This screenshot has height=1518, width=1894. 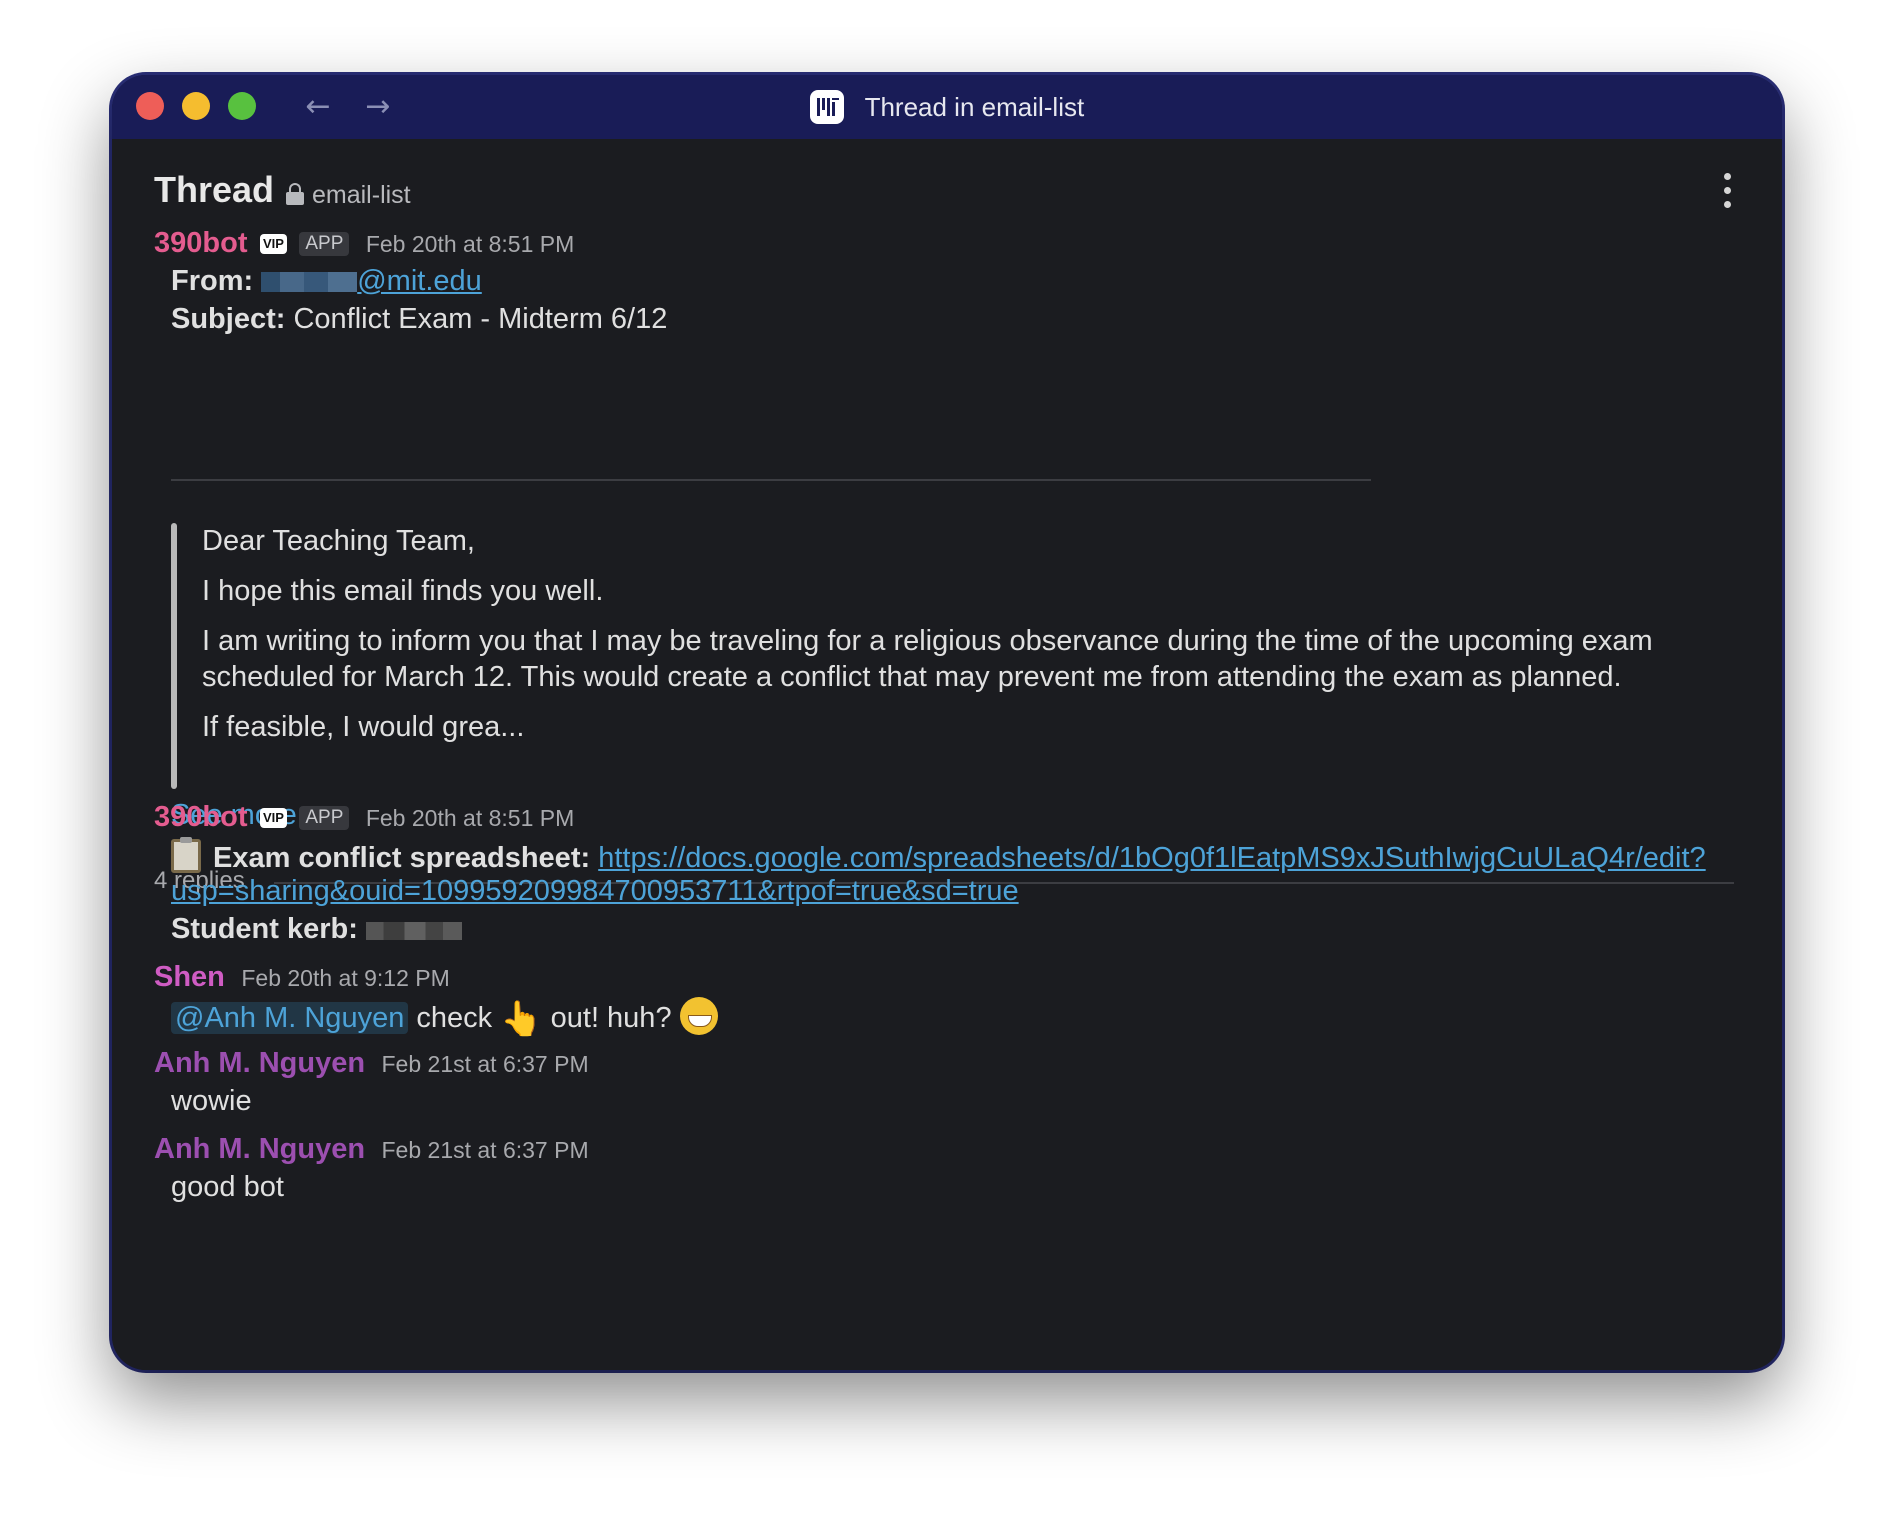 I want to click on message-timestamp: Feb 20th at 9:12 PM, so click(x=345, y=978).